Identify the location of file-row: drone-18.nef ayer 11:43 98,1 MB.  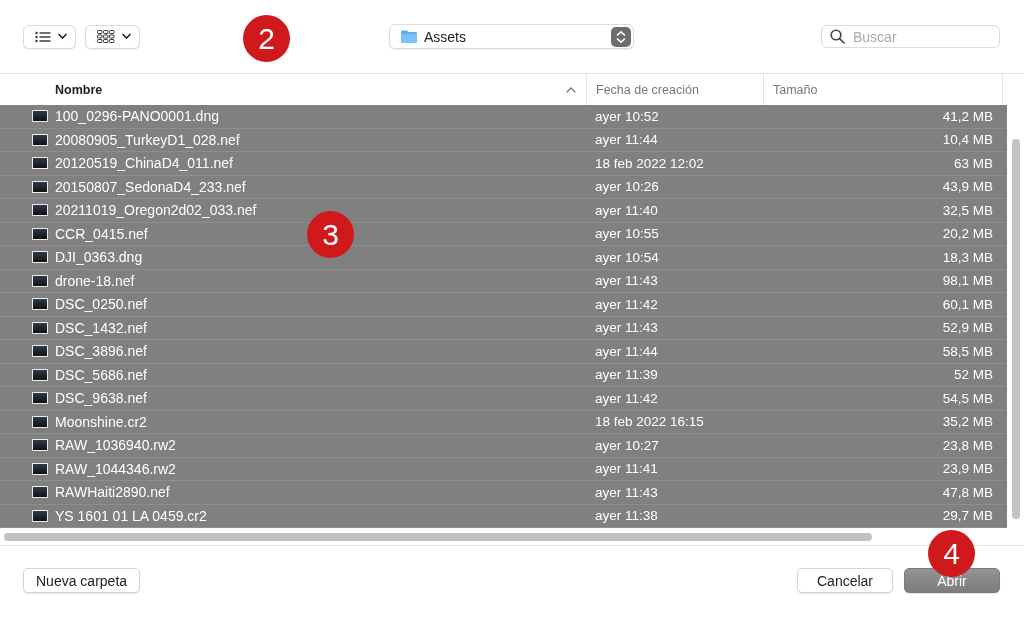
(503, 281).